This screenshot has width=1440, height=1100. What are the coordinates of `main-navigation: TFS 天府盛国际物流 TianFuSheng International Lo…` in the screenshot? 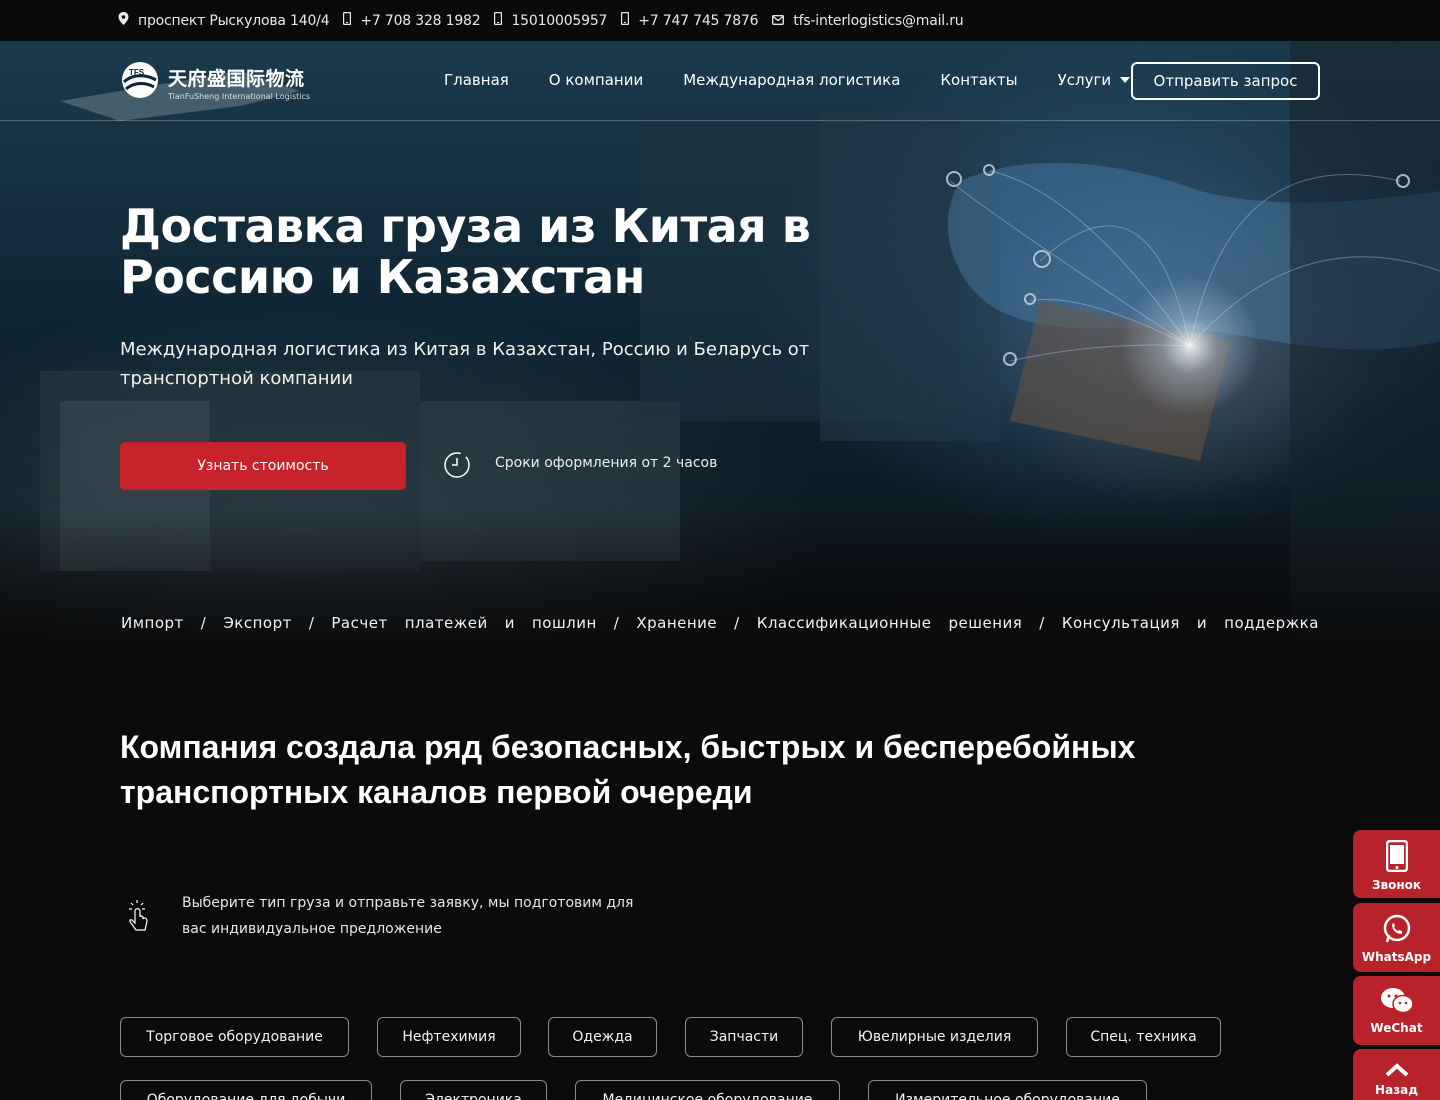 It's located at (720, 81).